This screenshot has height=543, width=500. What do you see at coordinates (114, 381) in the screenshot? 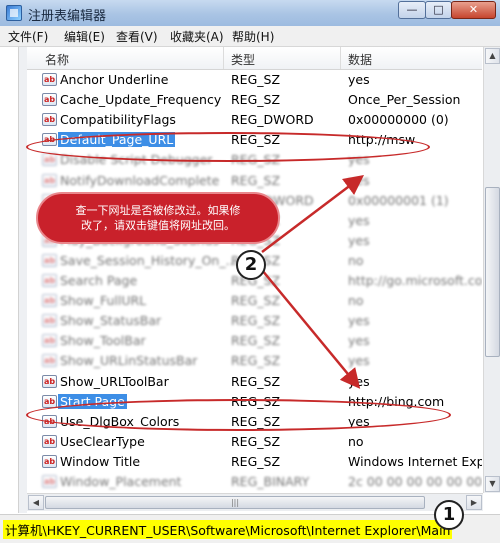
I see `value-name: Show_URLToolBar` at bounding box center [114, 381].